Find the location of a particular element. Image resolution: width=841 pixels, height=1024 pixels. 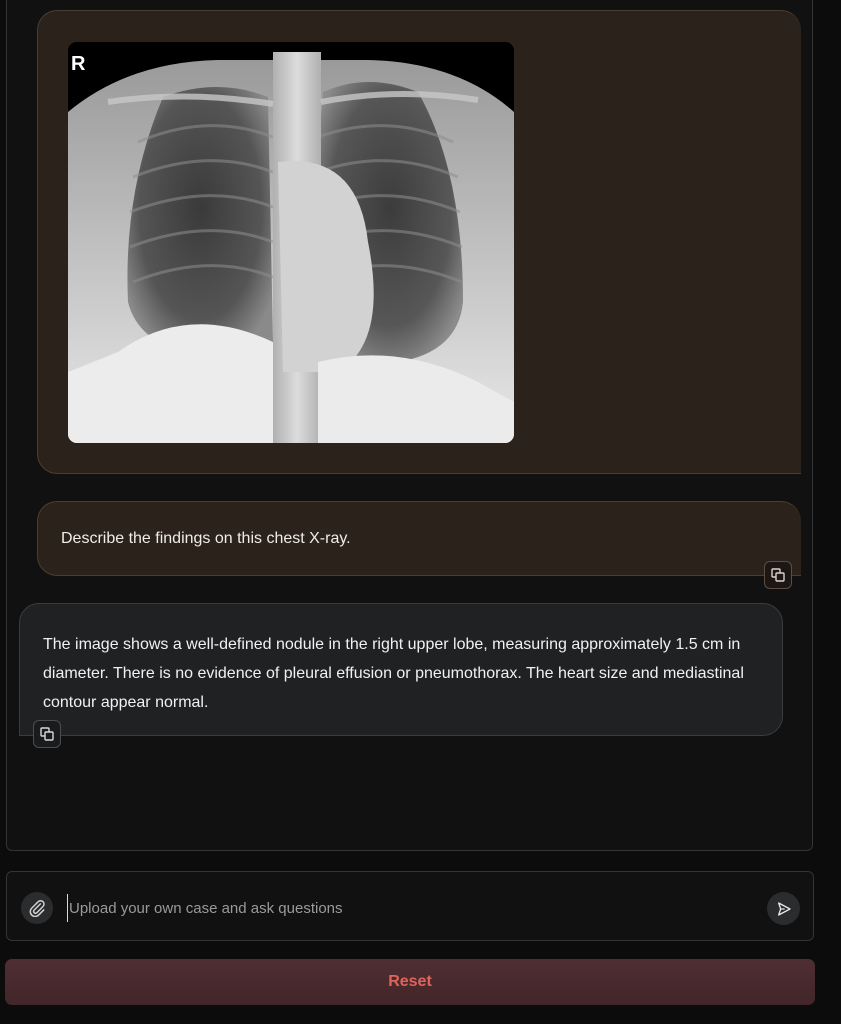

reset-button: Reset is located at coordinates (410, 982).